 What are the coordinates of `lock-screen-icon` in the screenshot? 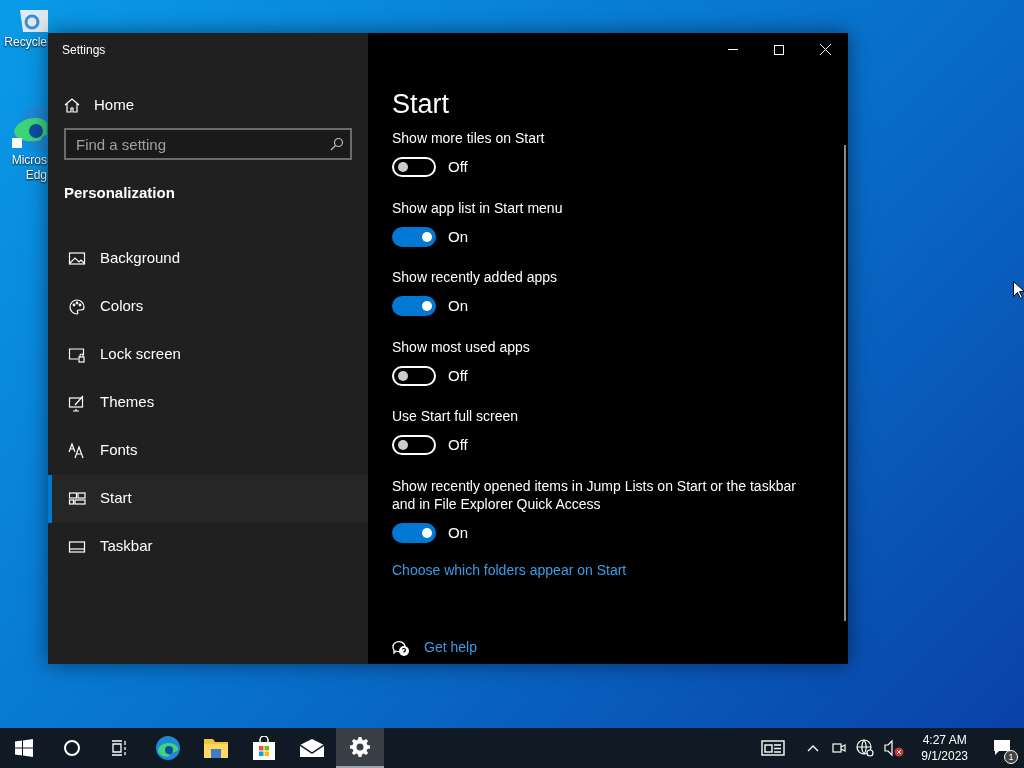 It's located at (77, 354).